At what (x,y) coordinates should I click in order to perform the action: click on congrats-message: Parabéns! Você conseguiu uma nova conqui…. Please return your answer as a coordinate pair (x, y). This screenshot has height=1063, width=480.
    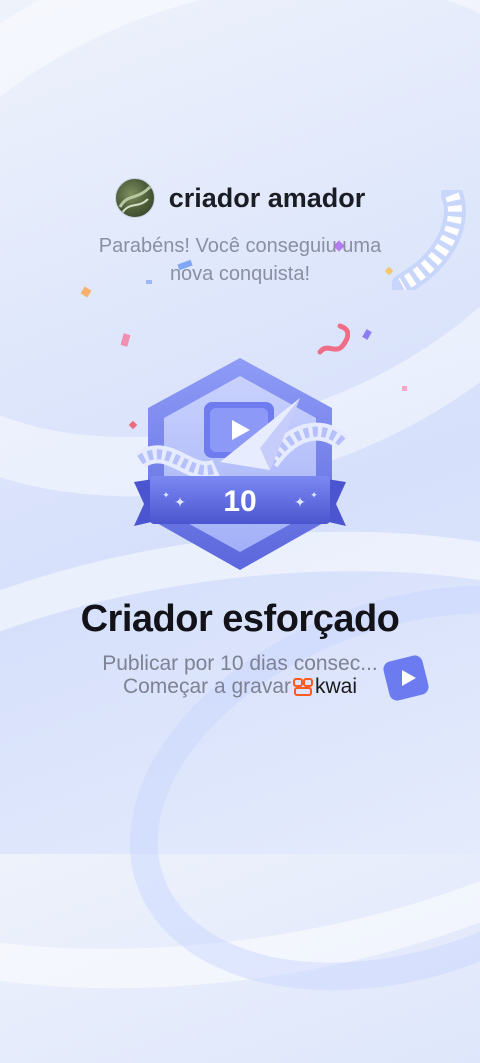
    Looking at the image, I should click on (240, 260).